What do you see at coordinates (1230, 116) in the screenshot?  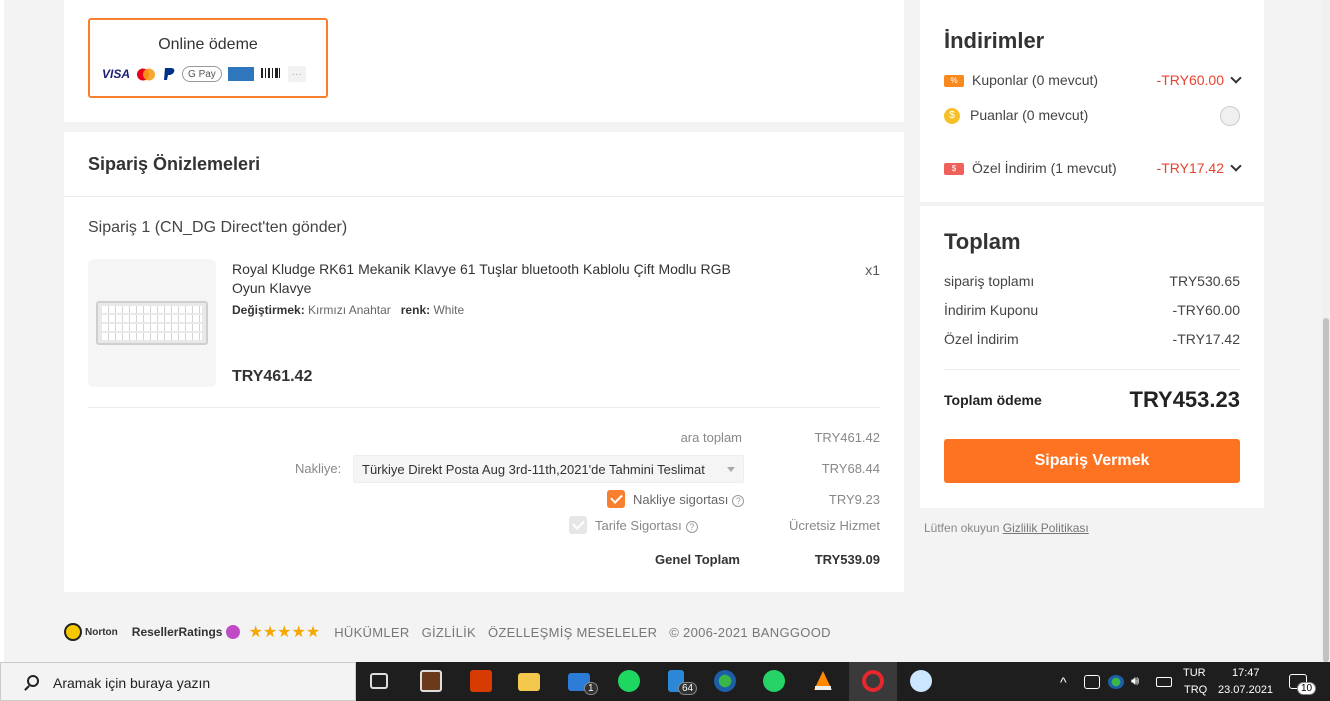 I see `points-toggle` at bounding box center [1230, 116].